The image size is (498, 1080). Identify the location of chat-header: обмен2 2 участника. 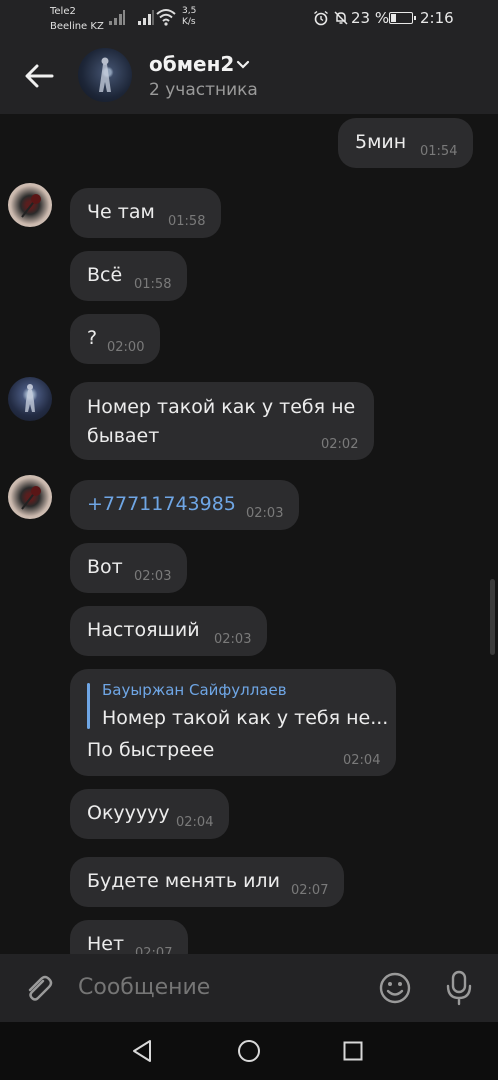
(249, 75).